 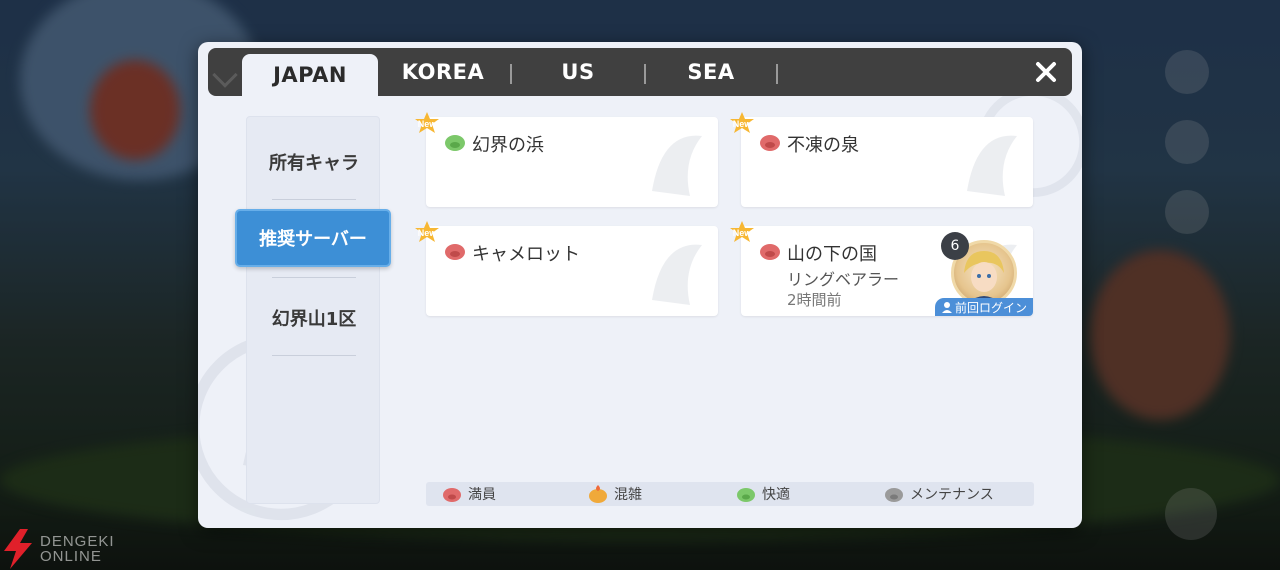 What do you see at coordinates (566, 159) in the screenshot?
I see `server-card: New 幻界の浜` at bounding box center [566, 159].